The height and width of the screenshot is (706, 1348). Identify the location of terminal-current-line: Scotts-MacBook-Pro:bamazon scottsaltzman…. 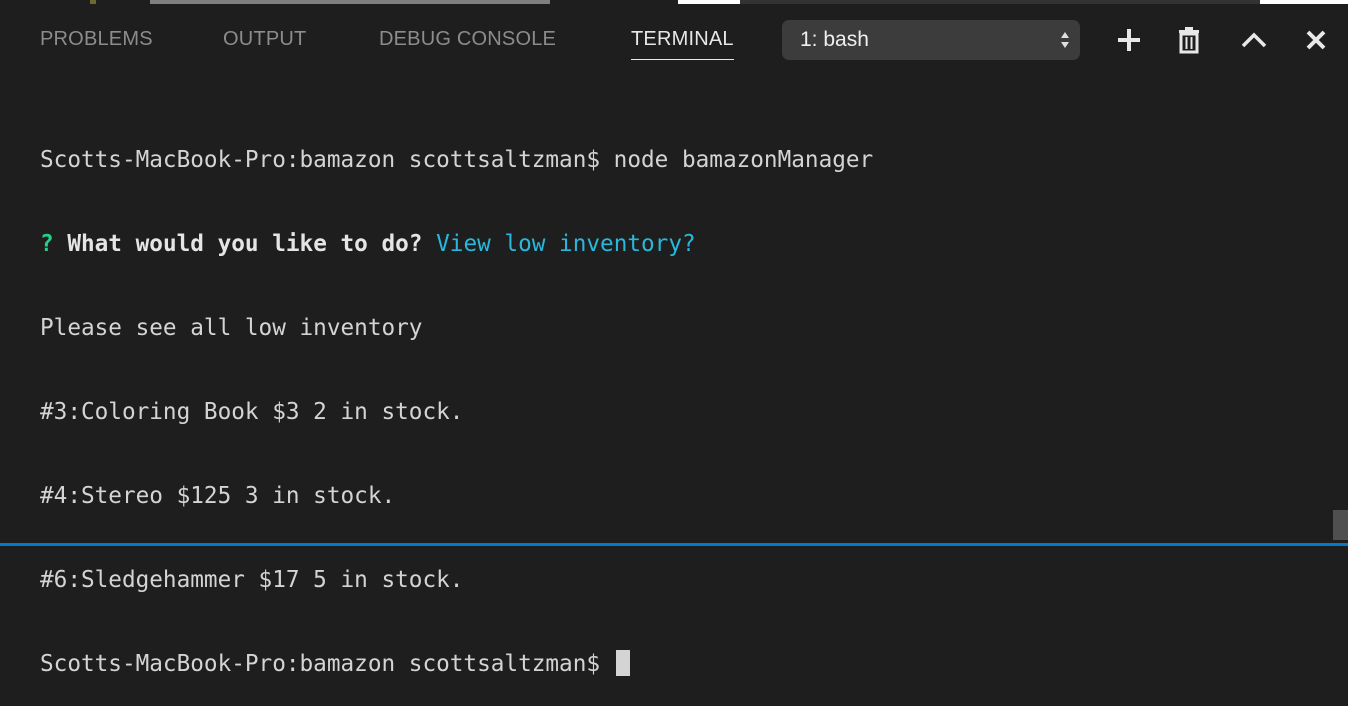
(680, 664).